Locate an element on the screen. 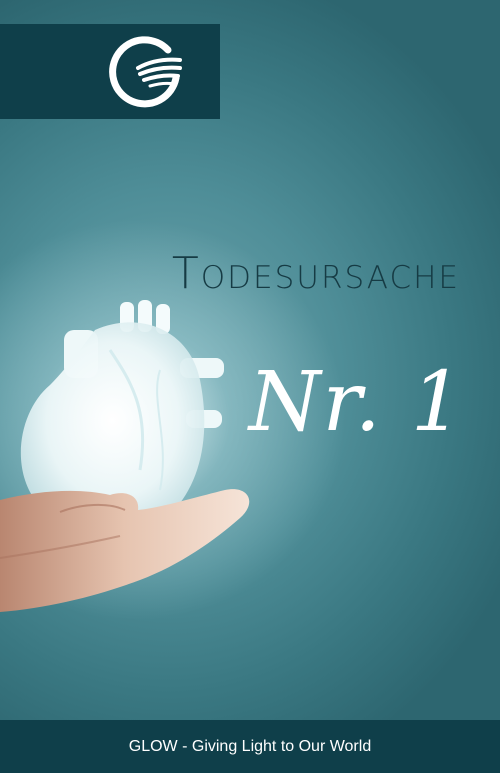  footer-bar: GLOW - Giving Light to Our World is located at coordinates (250, 746).